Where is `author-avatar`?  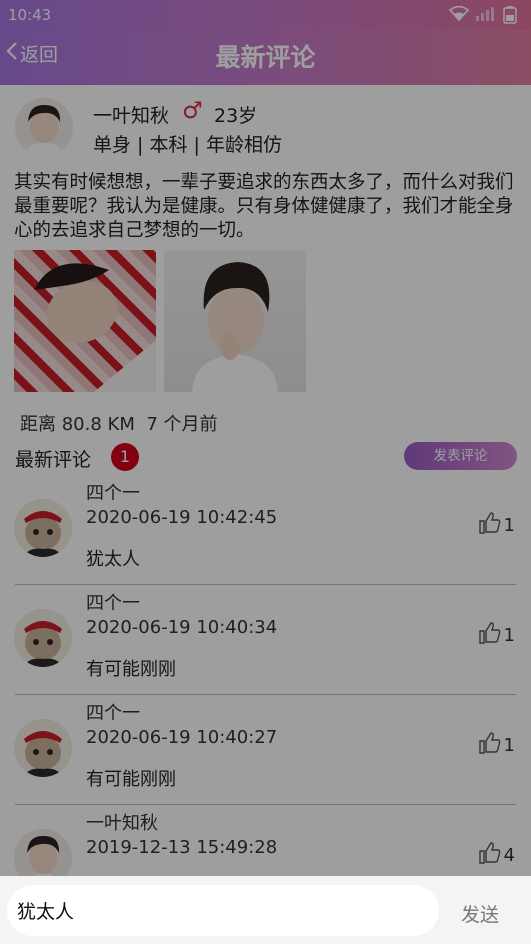 author-avatar is located at coordinates (44, 127).